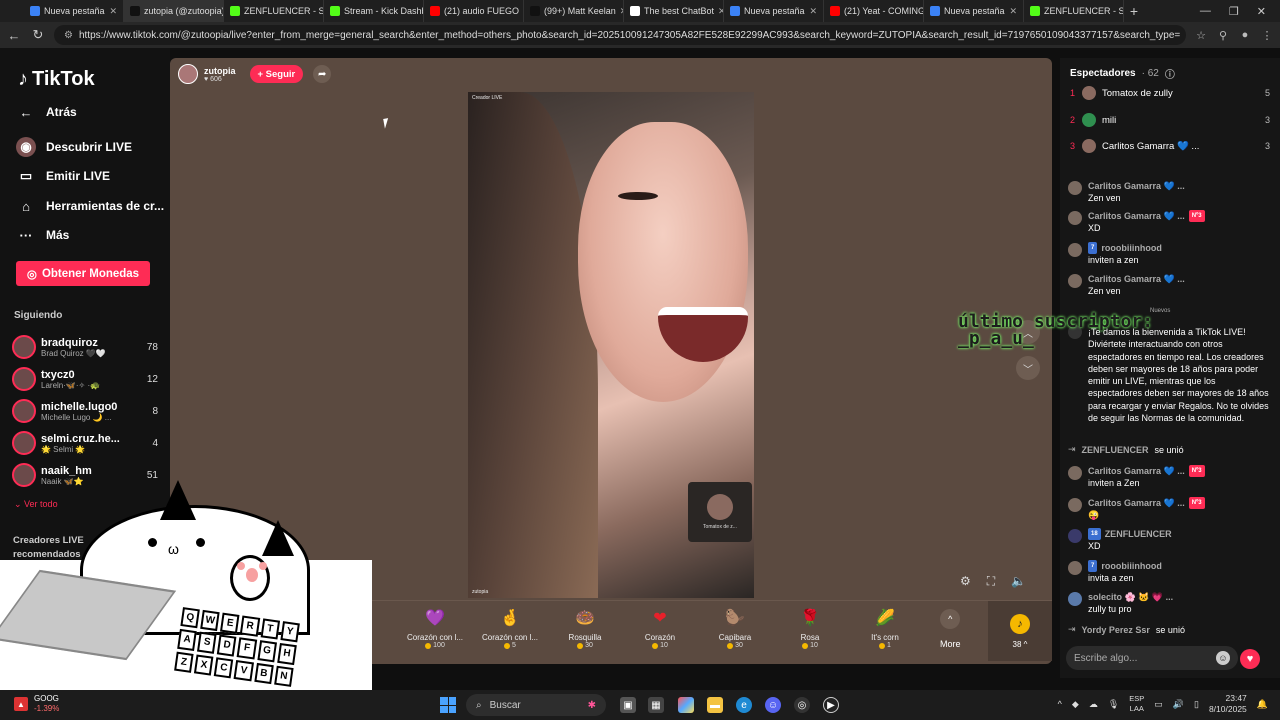 The height and width of the screenshot is (720, 1280). What do you see at coordinates (1201, 35) in the screenshot?
I see `star-icon: ☆` at bounding box center [1201, 35].